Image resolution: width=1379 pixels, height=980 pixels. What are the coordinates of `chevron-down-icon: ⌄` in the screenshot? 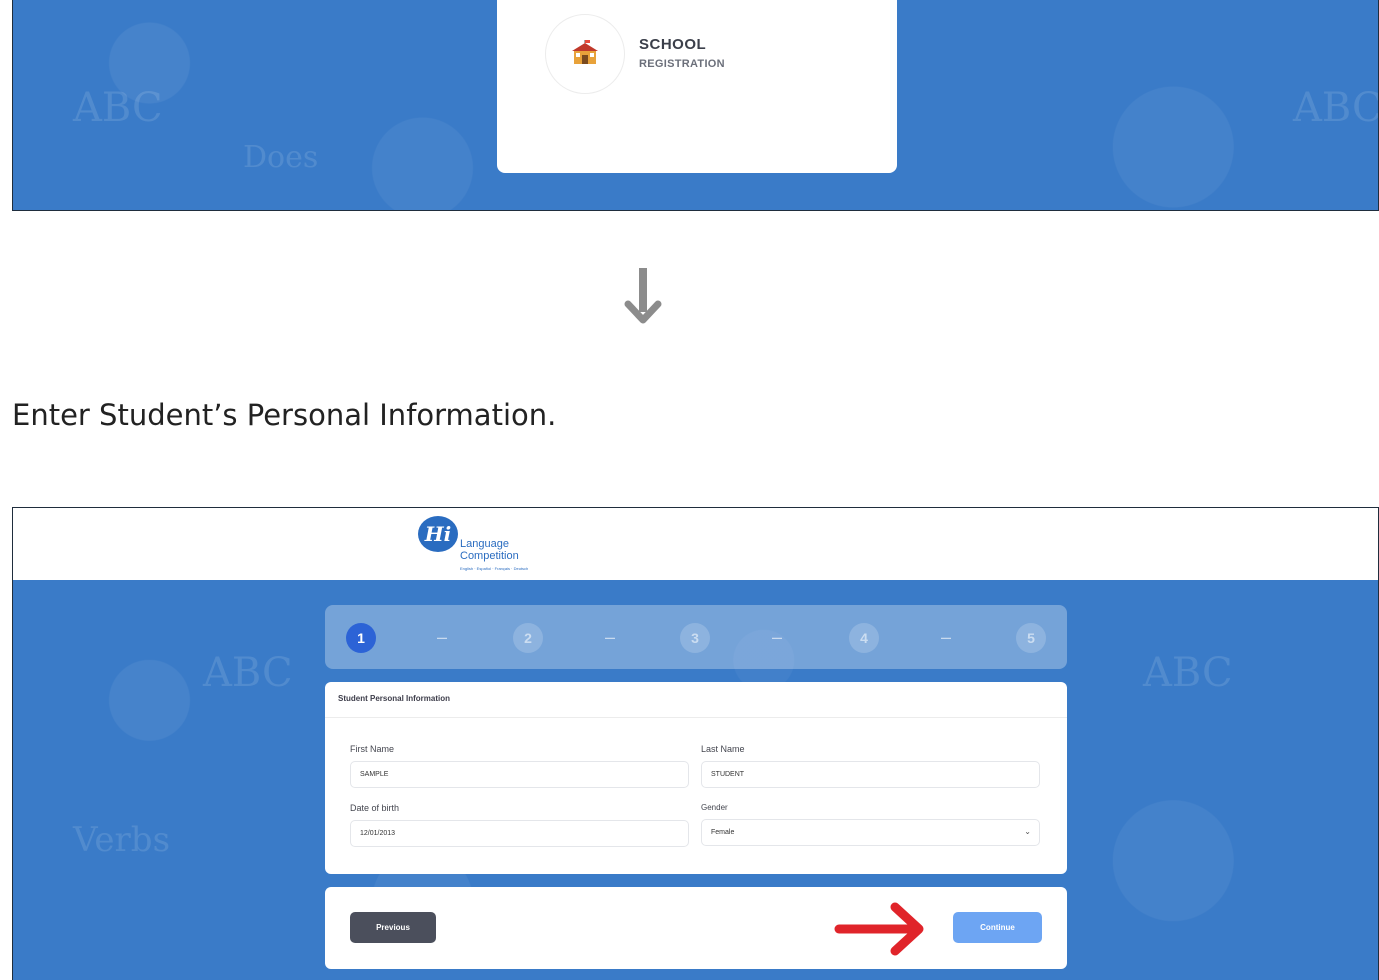 It's located at (1027, 831).